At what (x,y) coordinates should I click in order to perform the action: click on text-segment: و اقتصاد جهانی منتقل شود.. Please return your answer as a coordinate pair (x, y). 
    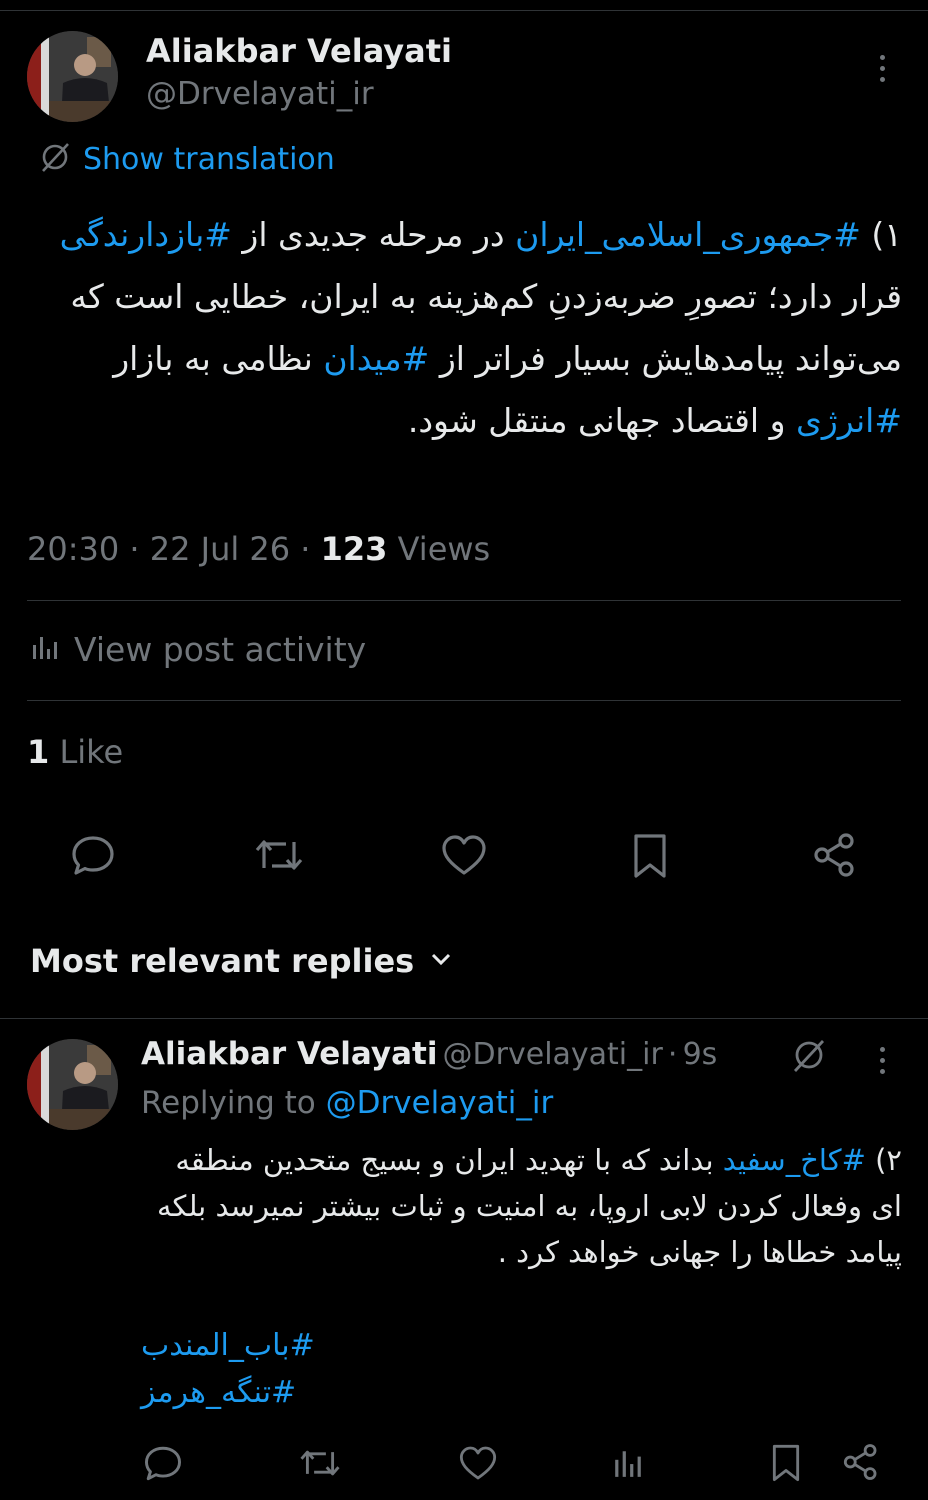
    Looking at the image, I should click on (602, 420).